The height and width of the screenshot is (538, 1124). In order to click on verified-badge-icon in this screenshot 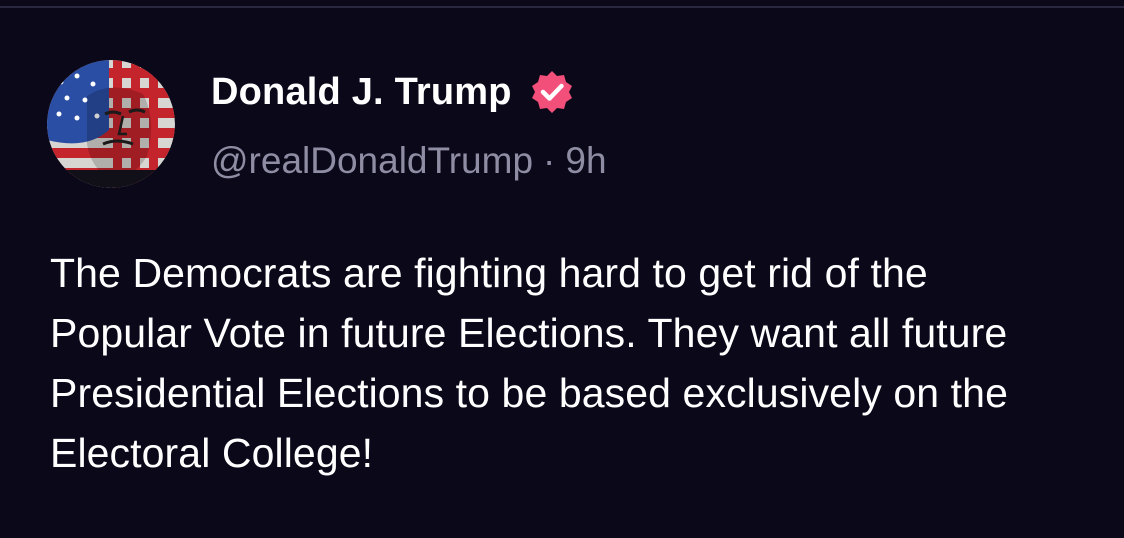, I will do `click(551, 92)`.